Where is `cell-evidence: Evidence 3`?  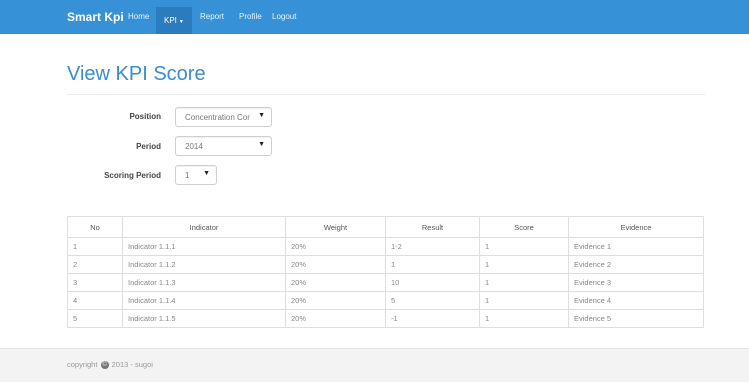
cell-evidence: Evidence 3 is located at coordinates (636, 282).